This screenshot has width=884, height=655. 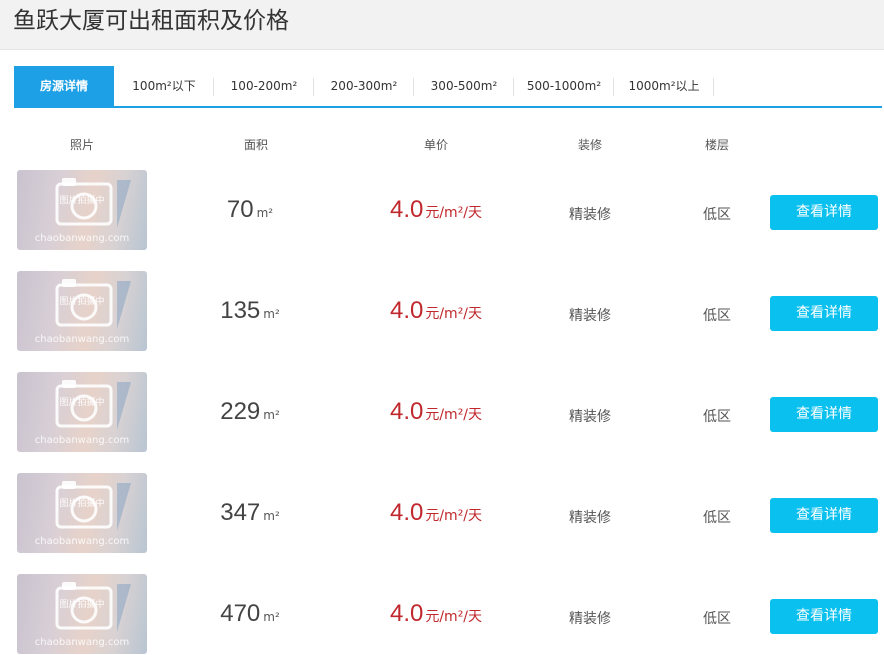 What do you see at coordinates (240, 411) in the screenshot?
I see `area-value: 229` at bounding box center [240, 411].